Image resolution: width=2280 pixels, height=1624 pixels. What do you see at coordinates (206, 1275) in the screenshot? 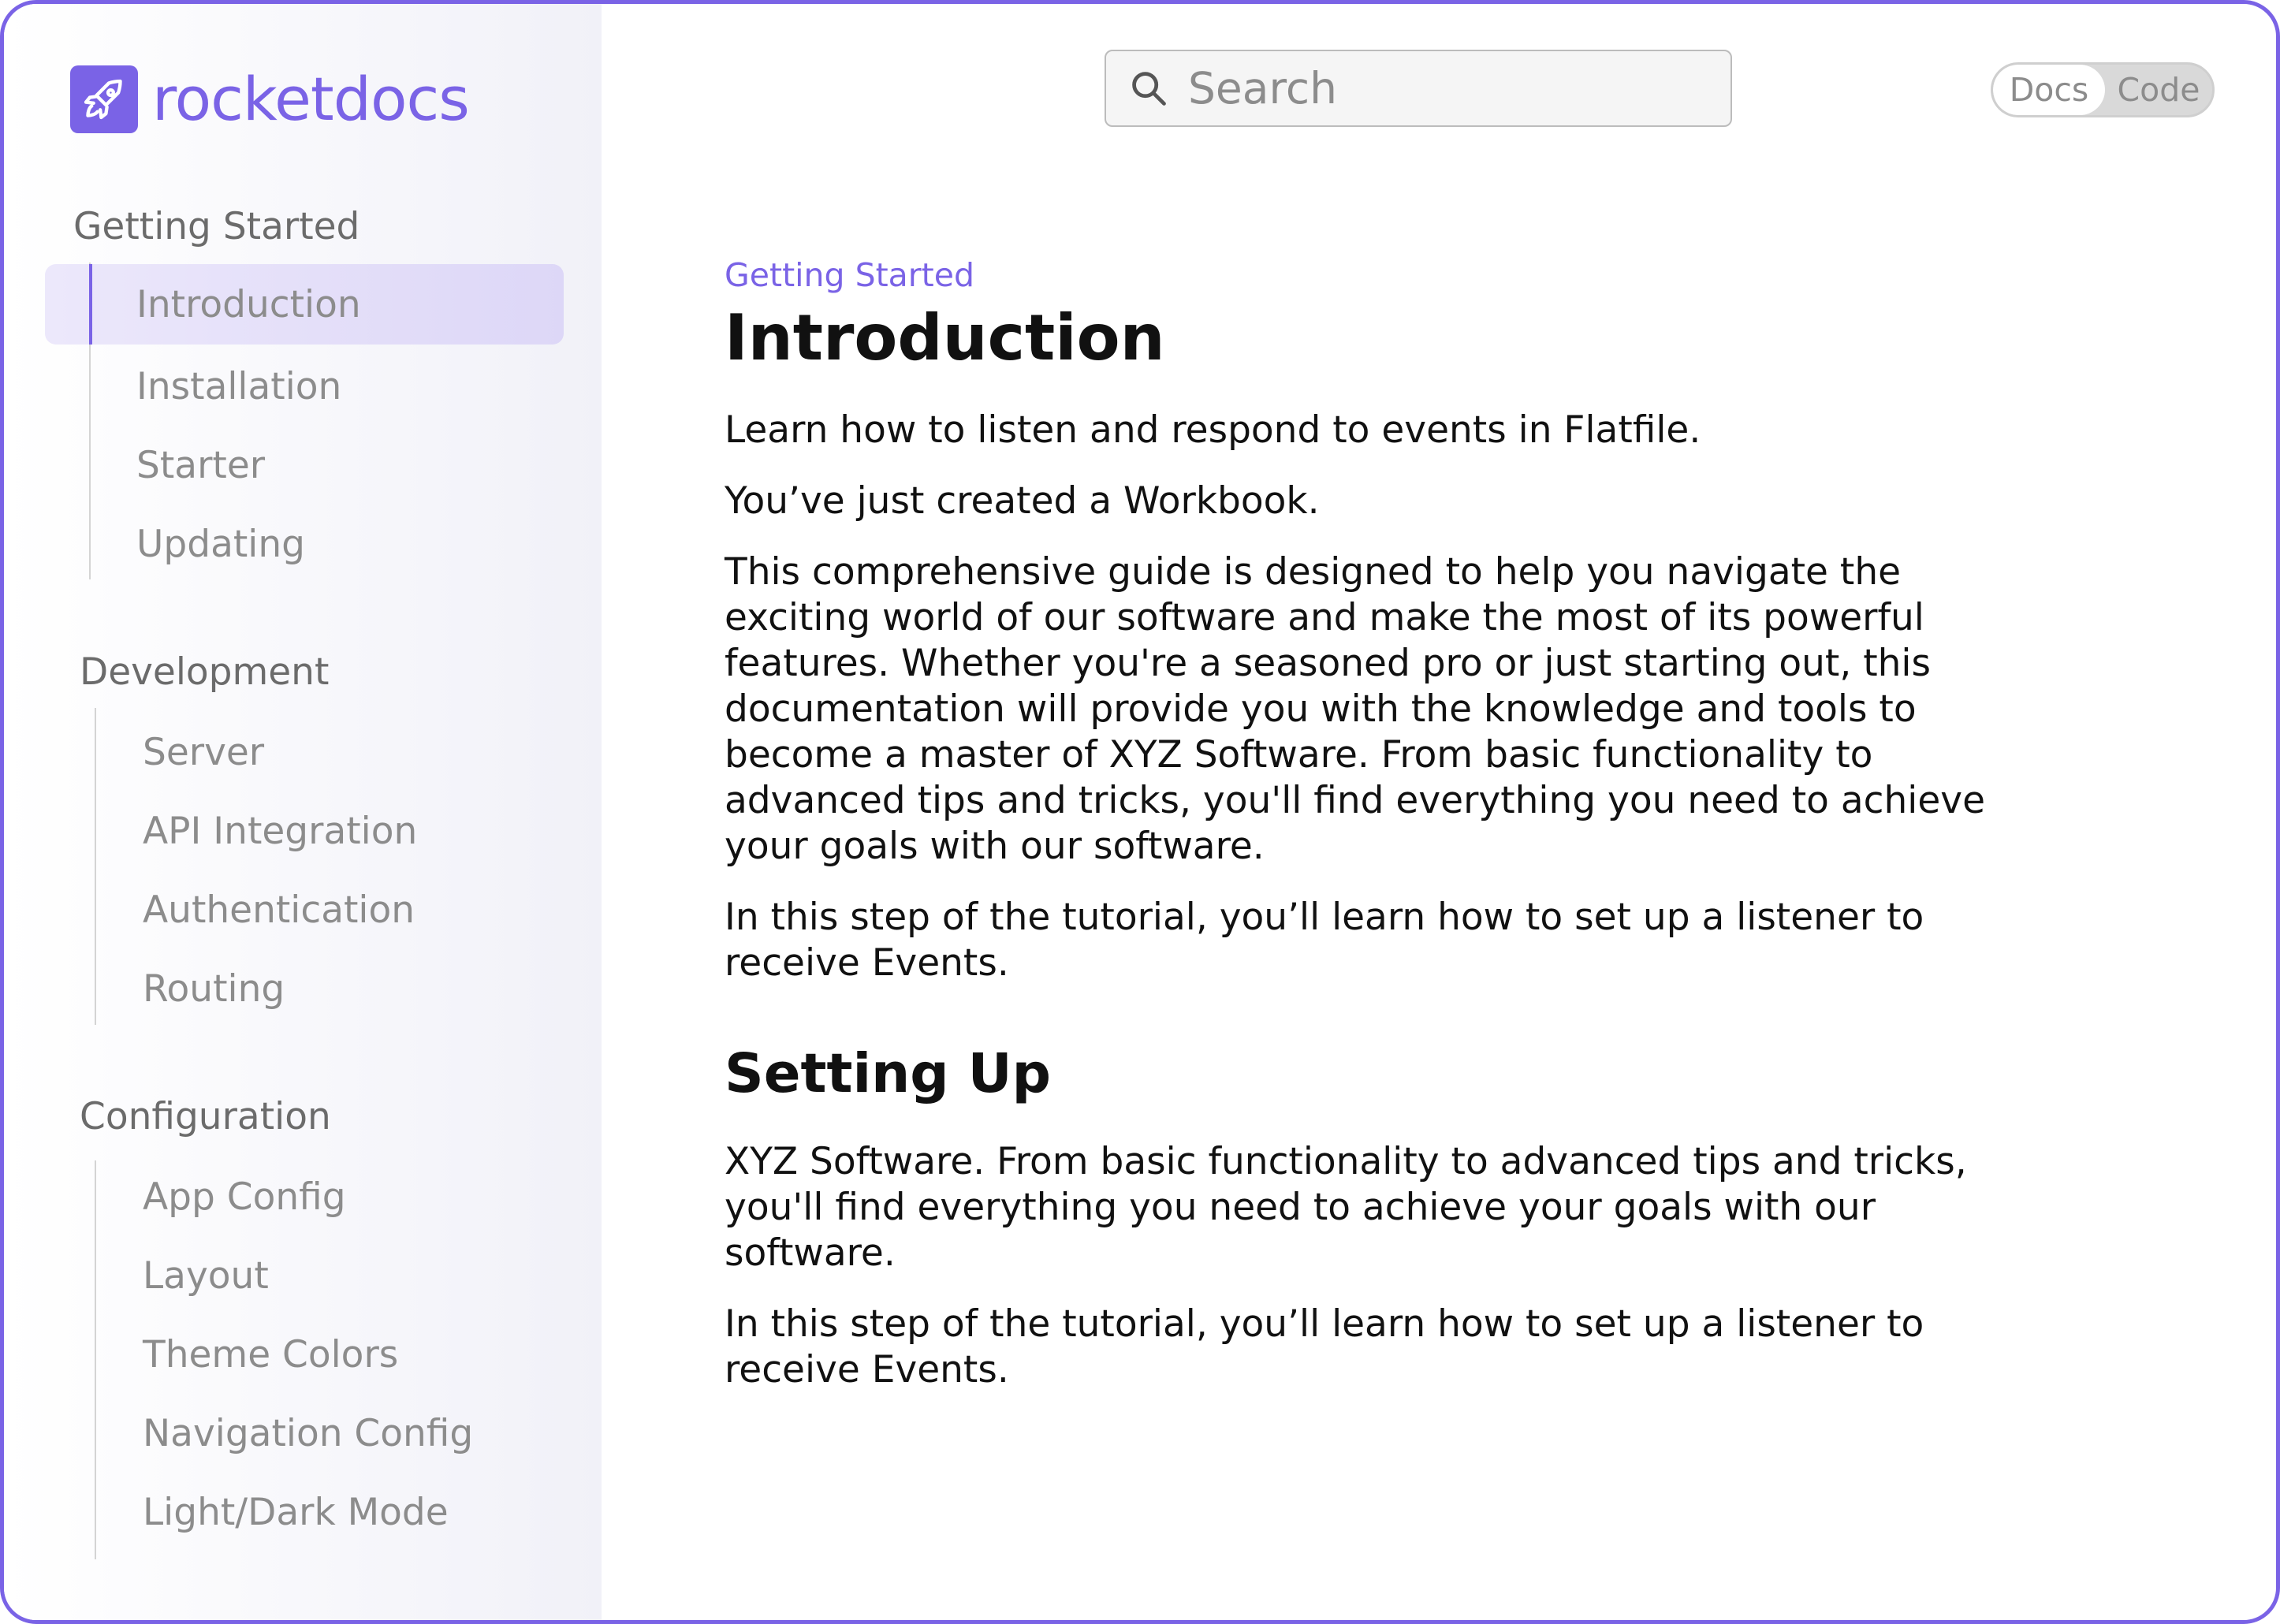
I see `sidebar-item-label: Layout` at bounding box center [206, 1275].